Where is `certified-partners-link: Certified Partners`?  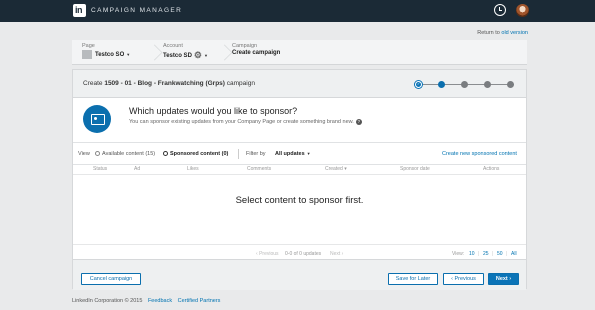 certified-partners-link: Certified Partners is located at coordinates (199, 301).